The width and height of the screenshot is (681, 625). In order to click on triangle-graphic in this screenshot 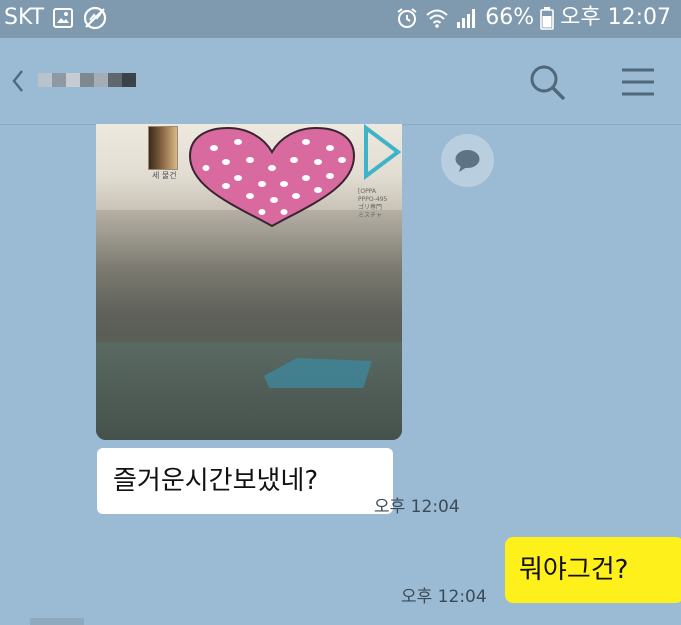, I will do `click(383, 152)`.